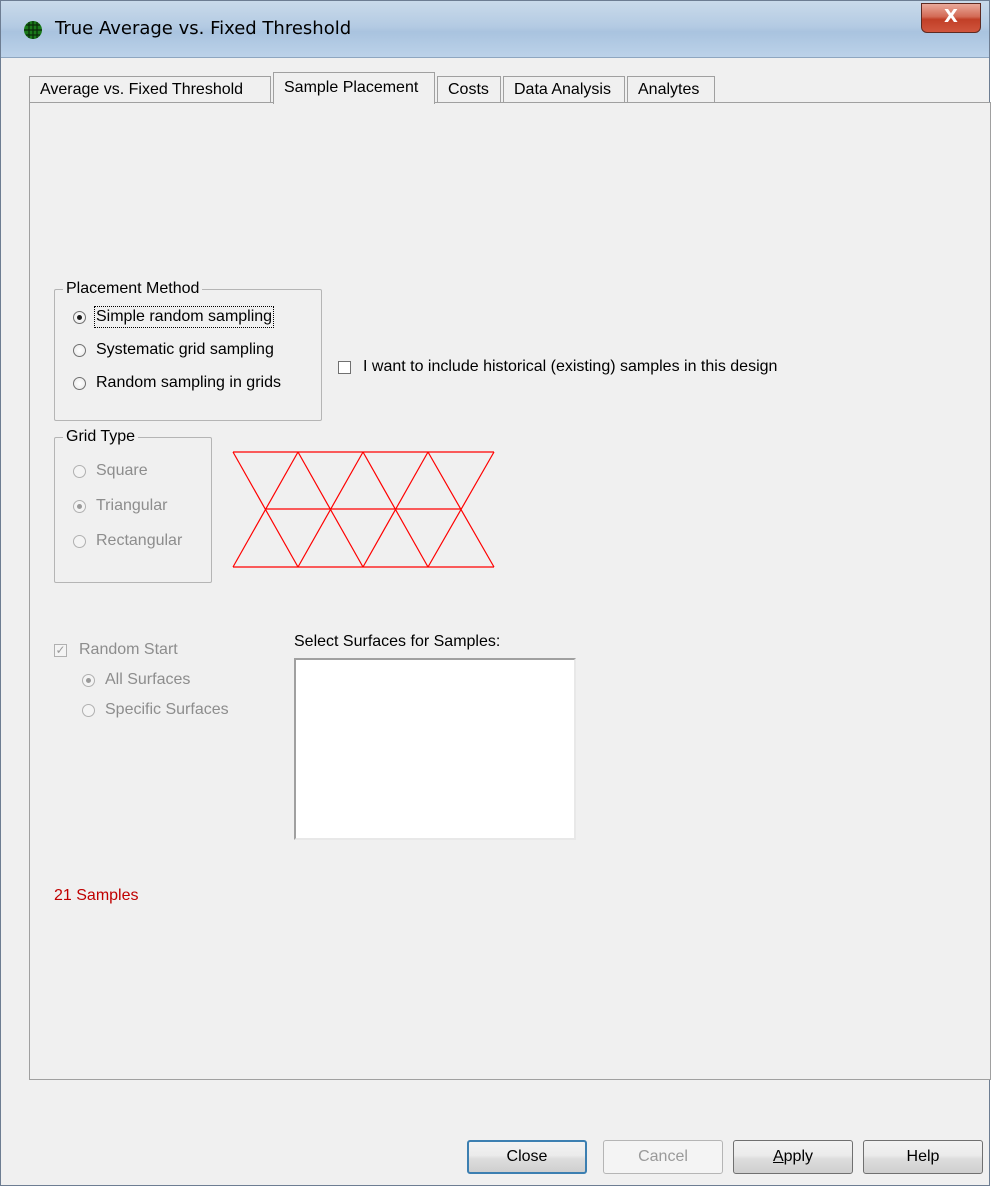  I want to click on checkmark-icon: ✓, so click(60, 650).